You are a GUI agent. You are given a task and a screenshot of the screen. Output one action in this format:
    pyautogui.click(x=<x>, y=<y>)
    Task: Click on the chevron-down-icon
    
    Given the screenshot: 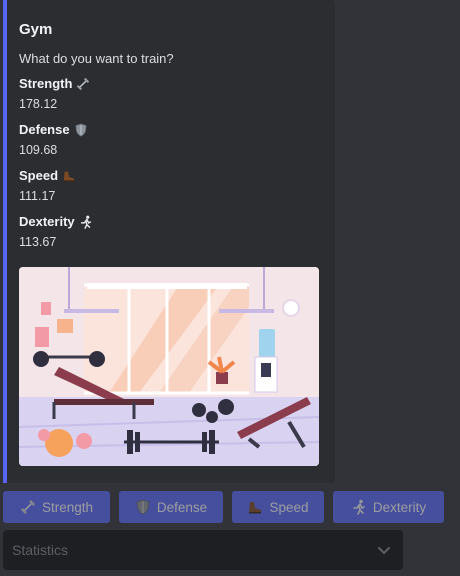 What is the action you would take?
    pyautogui.click(x=384, y=550)
    